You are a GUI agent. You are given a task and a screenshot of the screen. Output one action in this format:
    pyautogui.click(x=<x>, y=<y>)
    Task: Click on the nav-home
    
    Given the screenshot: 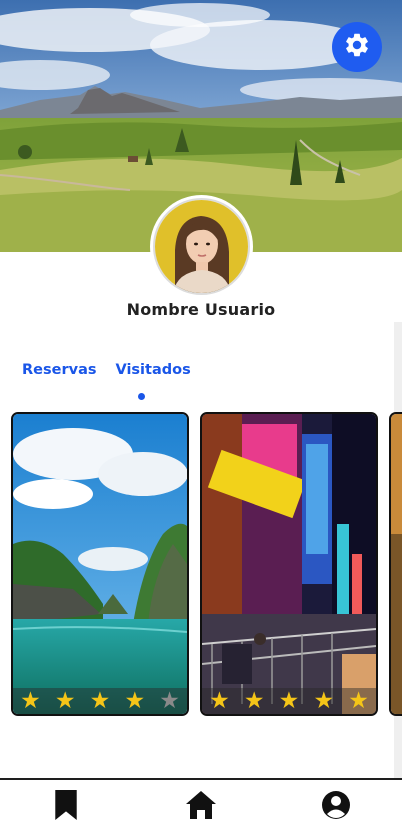 What is the action you would take?
    pyautogui.click(x=201, y=807)
    